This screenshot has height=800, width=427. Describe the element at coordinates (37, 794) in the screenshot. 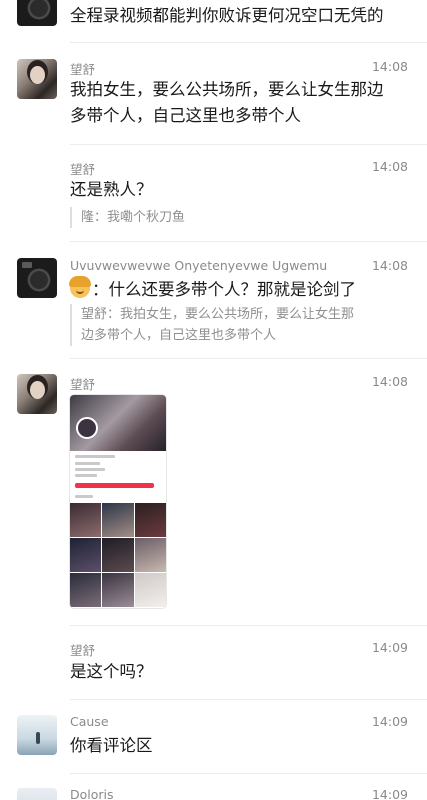

I see `avatar-doloris` at that location.